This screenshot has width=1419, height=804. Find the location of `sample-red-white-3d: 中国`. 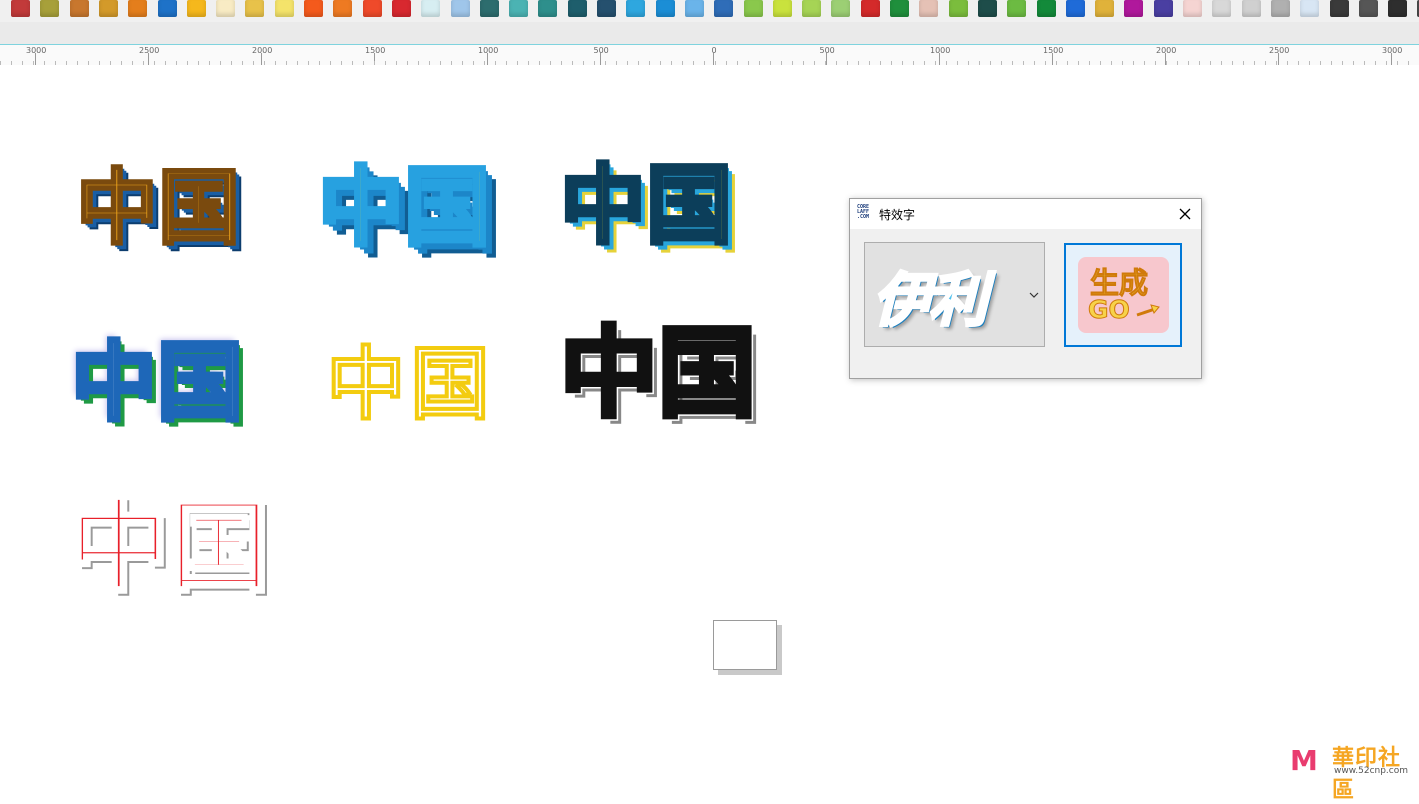

sample-red-white-3d: 中国 is located at coordinates (169, 546).